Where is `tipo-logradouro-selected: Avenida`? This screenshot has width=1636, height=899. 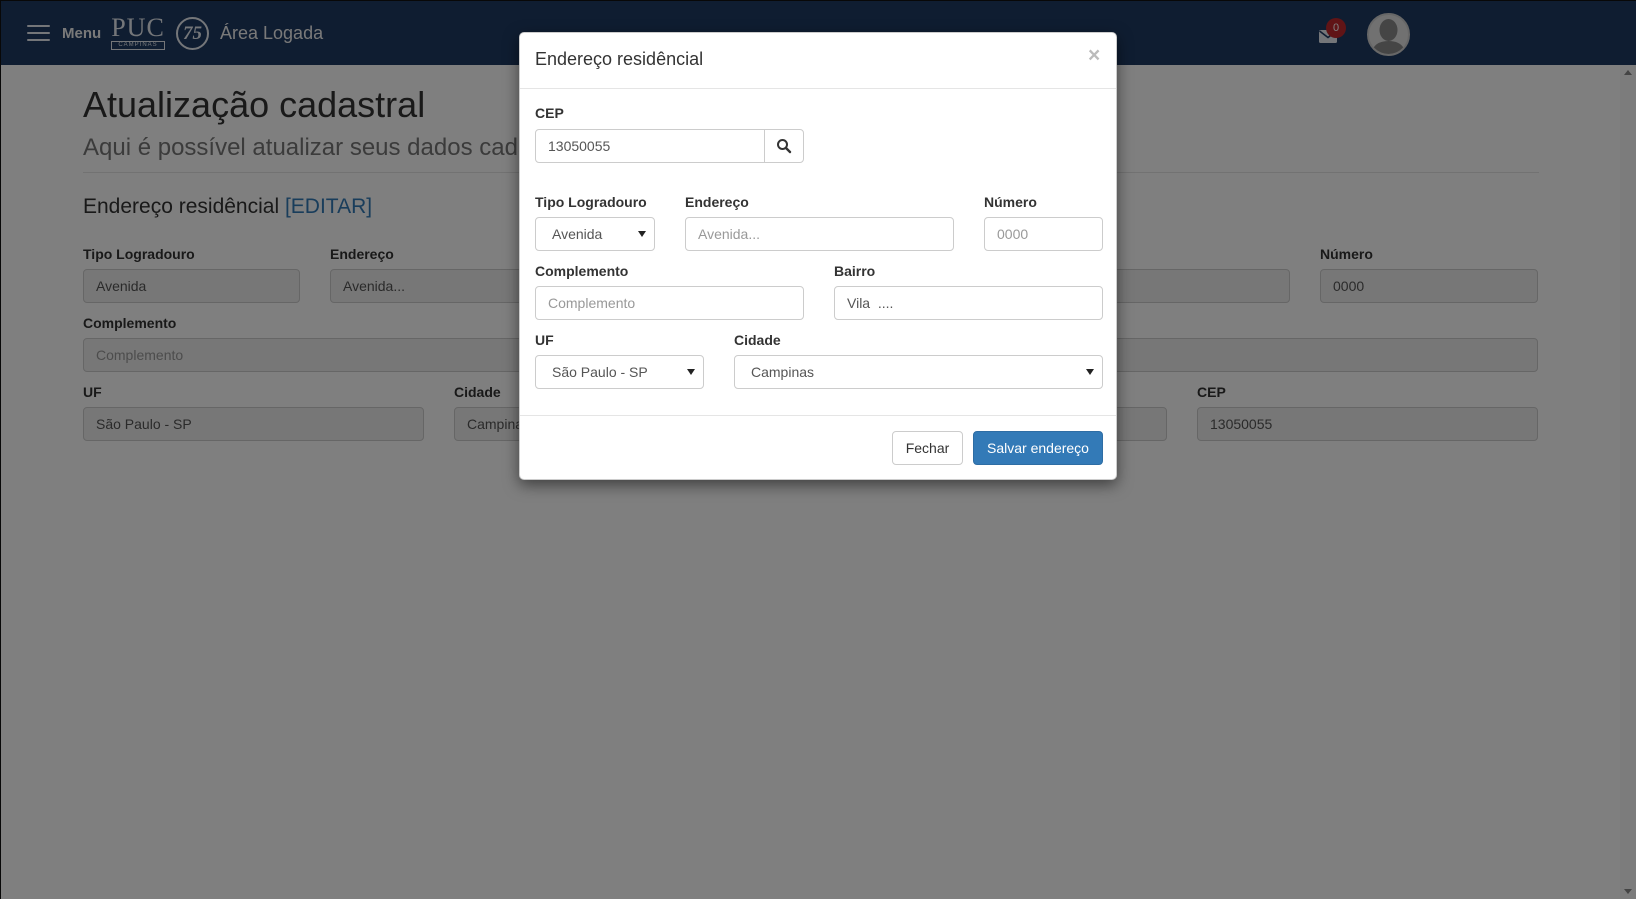 tipo-logradouro-selected: Avenida is located at coordinates (577, 234).